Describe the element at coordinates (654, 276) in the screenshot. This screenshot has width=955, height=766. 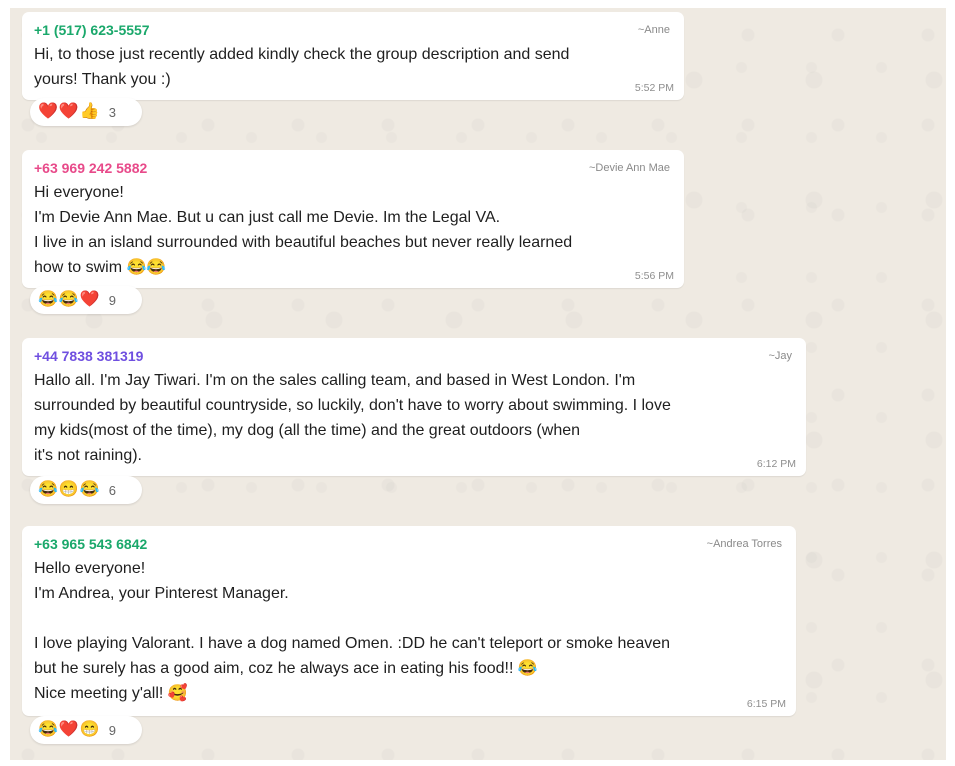
I see `message-time: 5:56 PM` at that location.